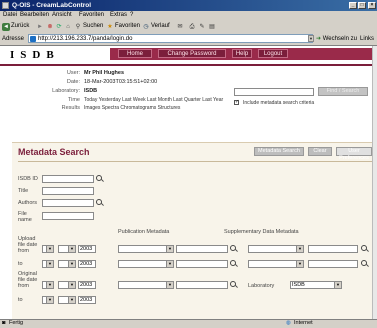 Image resolution: width=377 pixels, height=328 pixels. I want to click on links-button: Links, so click(367, 39).